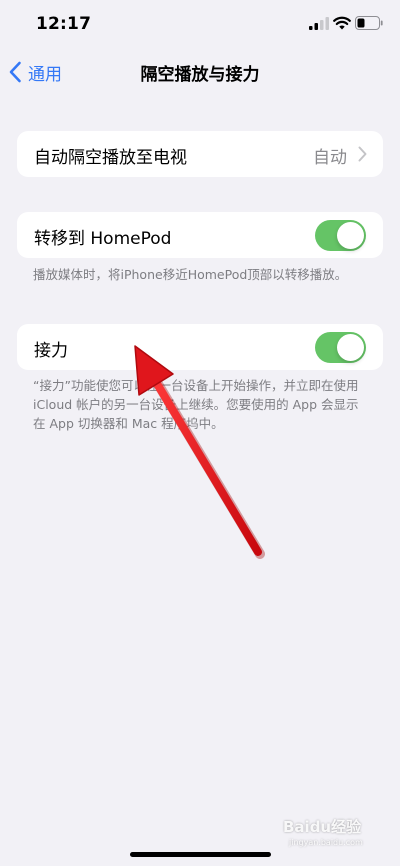 The width and height of the screenshot is (400, 866). I want to click on watermark-text: Baidu经验, so click(322, 827).